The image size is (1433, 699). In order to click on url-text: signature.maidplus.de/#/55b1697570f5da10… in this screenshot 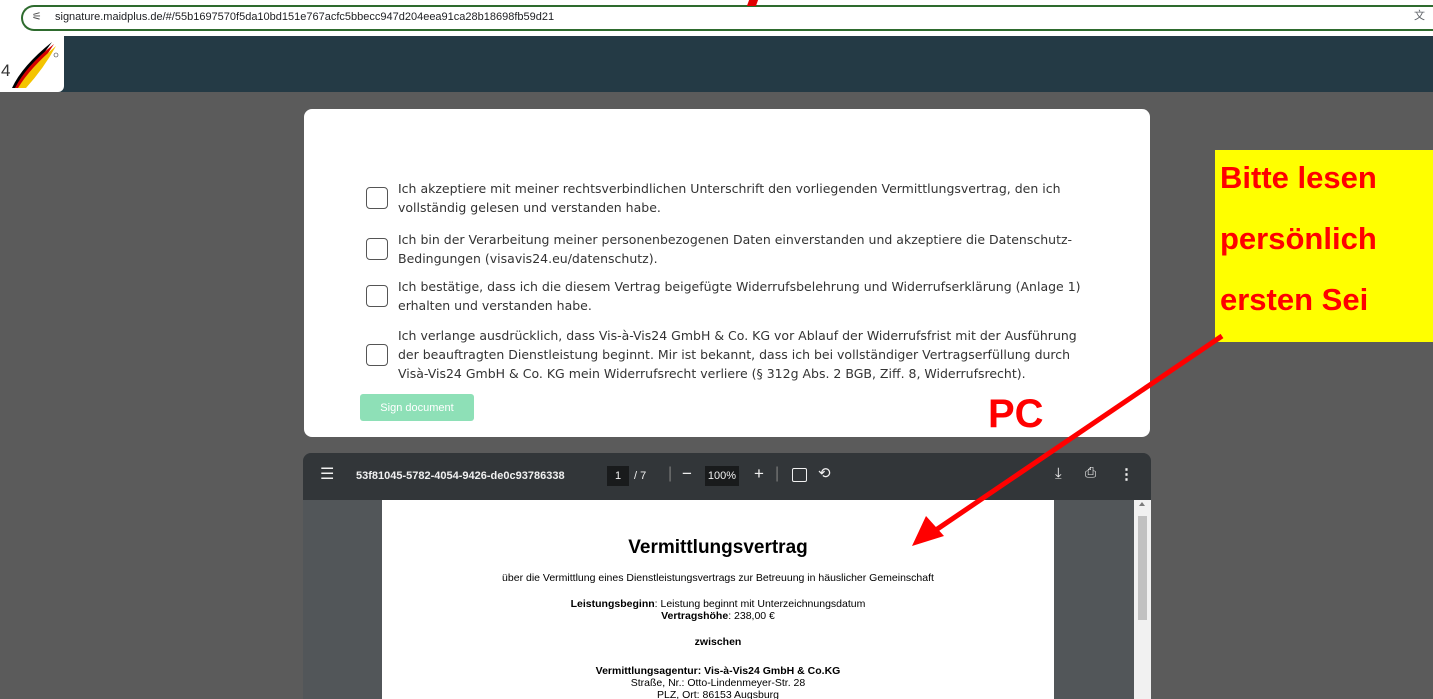, I will do `click(304, 17)`.